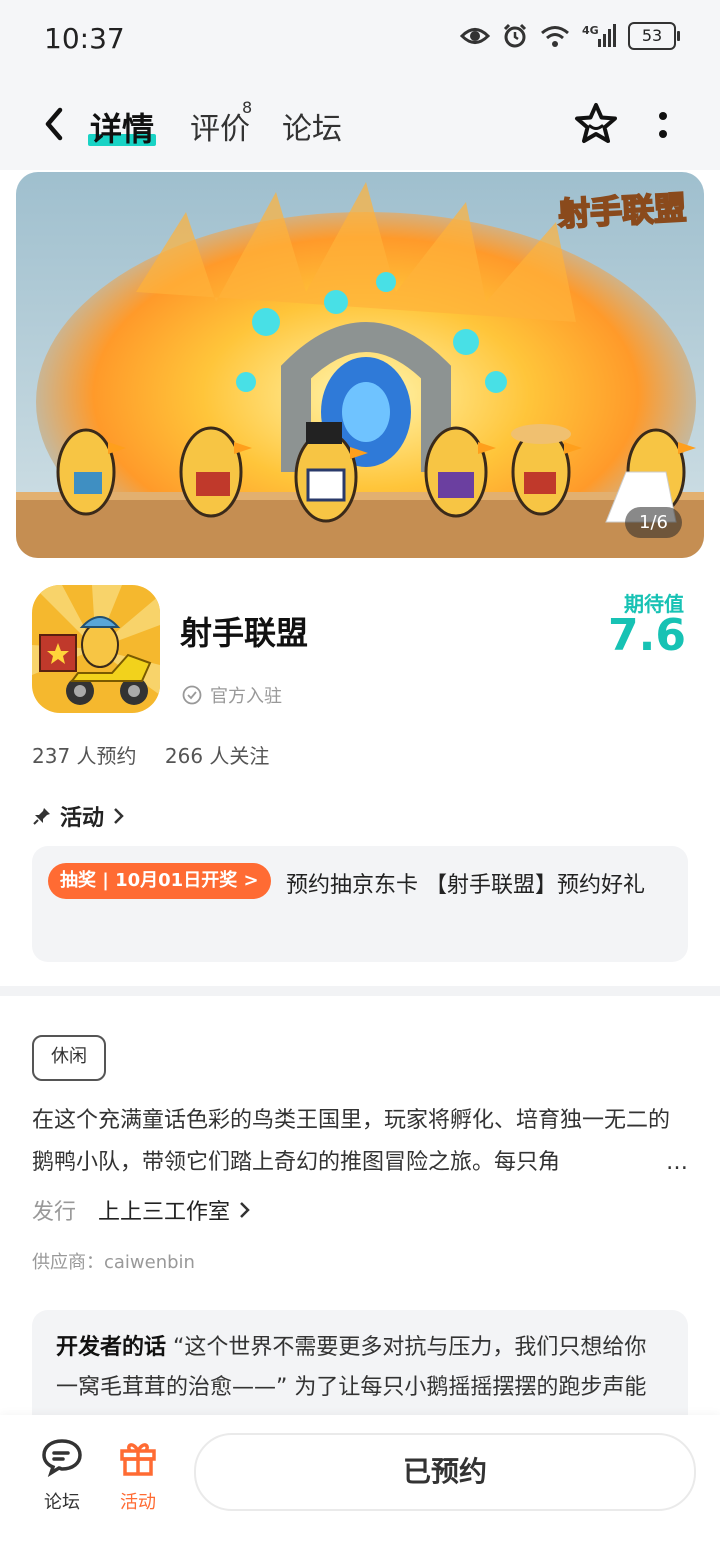  What do you see at coordinates (555, 36) in the screenshot?
I see `wifi-icon` at bounding box center [555, 36].